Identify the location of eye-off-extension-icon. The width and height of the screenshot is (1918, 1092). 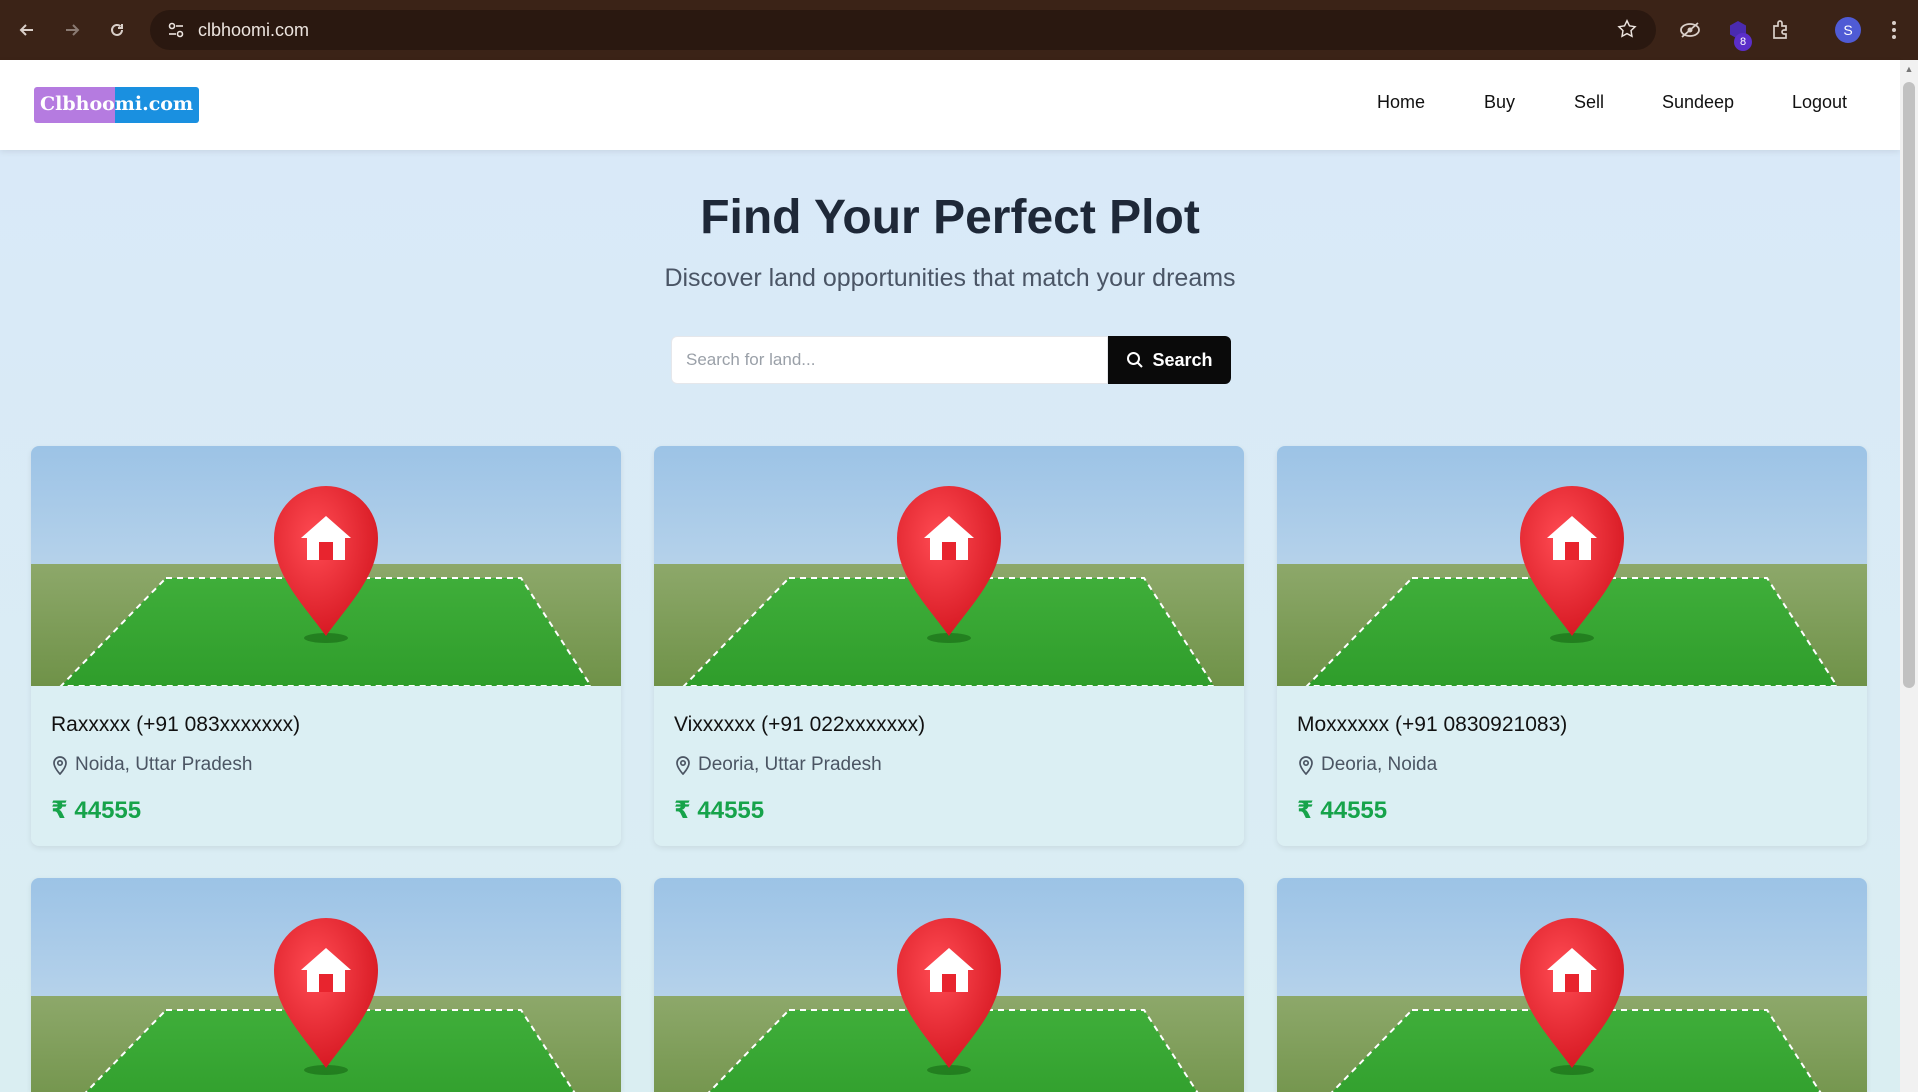
(1690, 30).